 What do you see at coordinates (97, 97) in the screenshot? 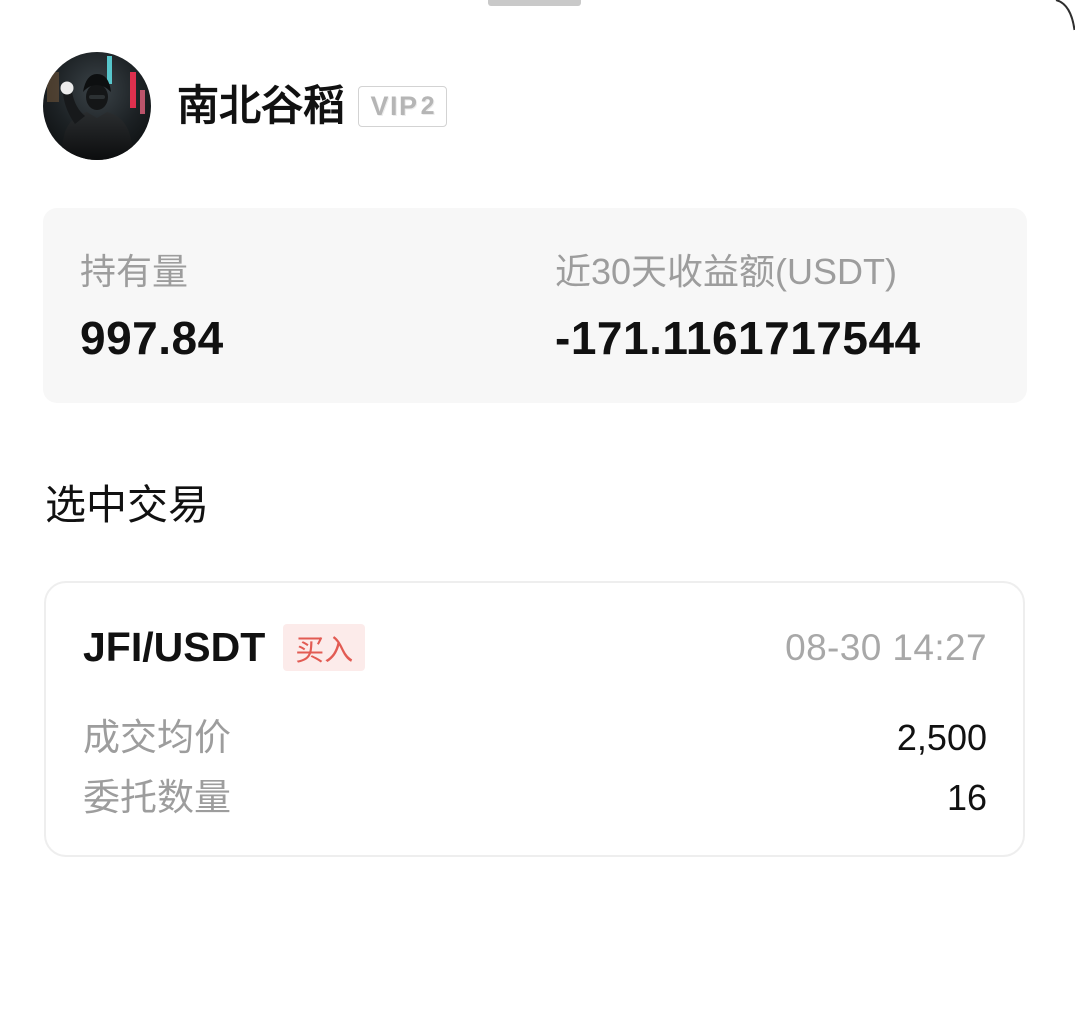
I see `avatar-figure-mask` at bounding box center [97, 97].